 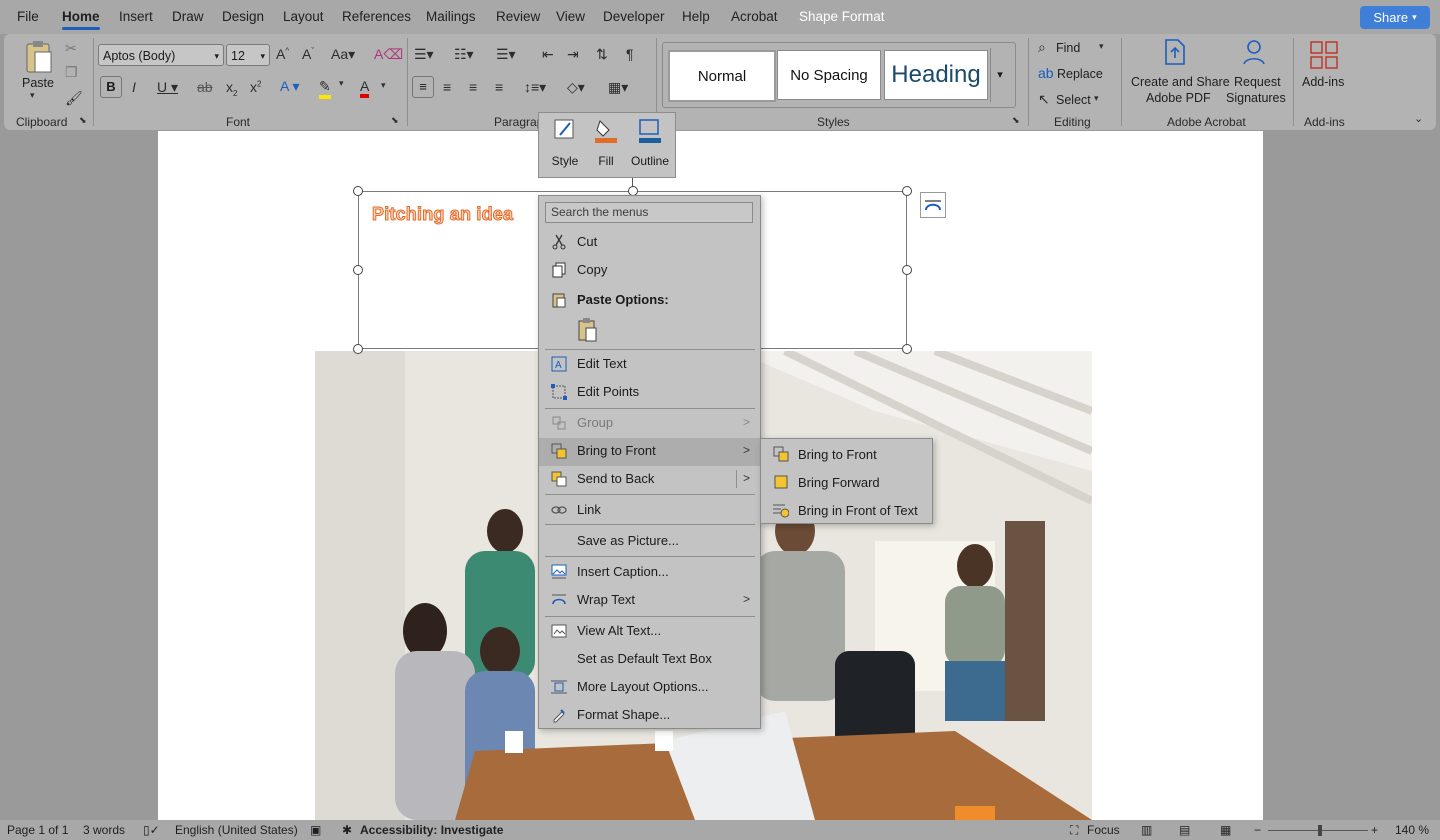 What do you see at coordinates (1395, 17) in the screenshot?
I see `share-button: Share ▾` at bounding box center [1395, 17].